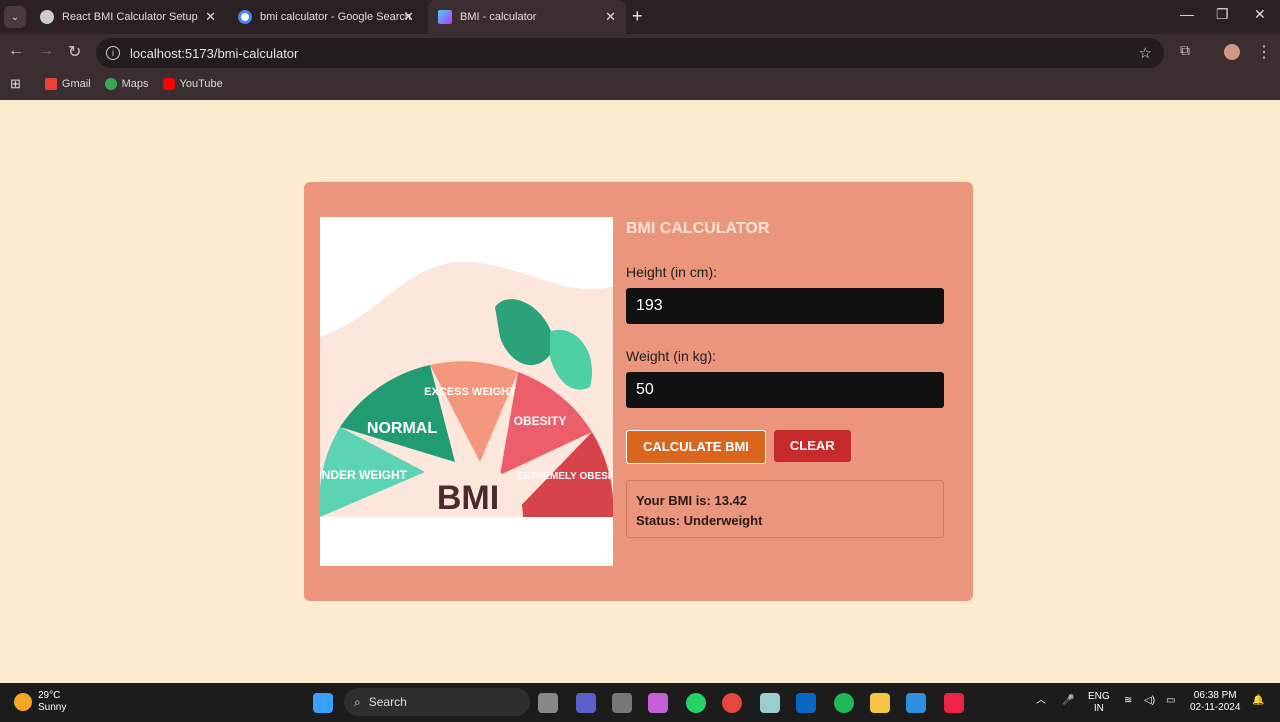 This screenshot has height=722, width=1280. Describe the element at coordinates (498, 17) in the screenshot. I see `tab-title: BMI - calculator` at that location.